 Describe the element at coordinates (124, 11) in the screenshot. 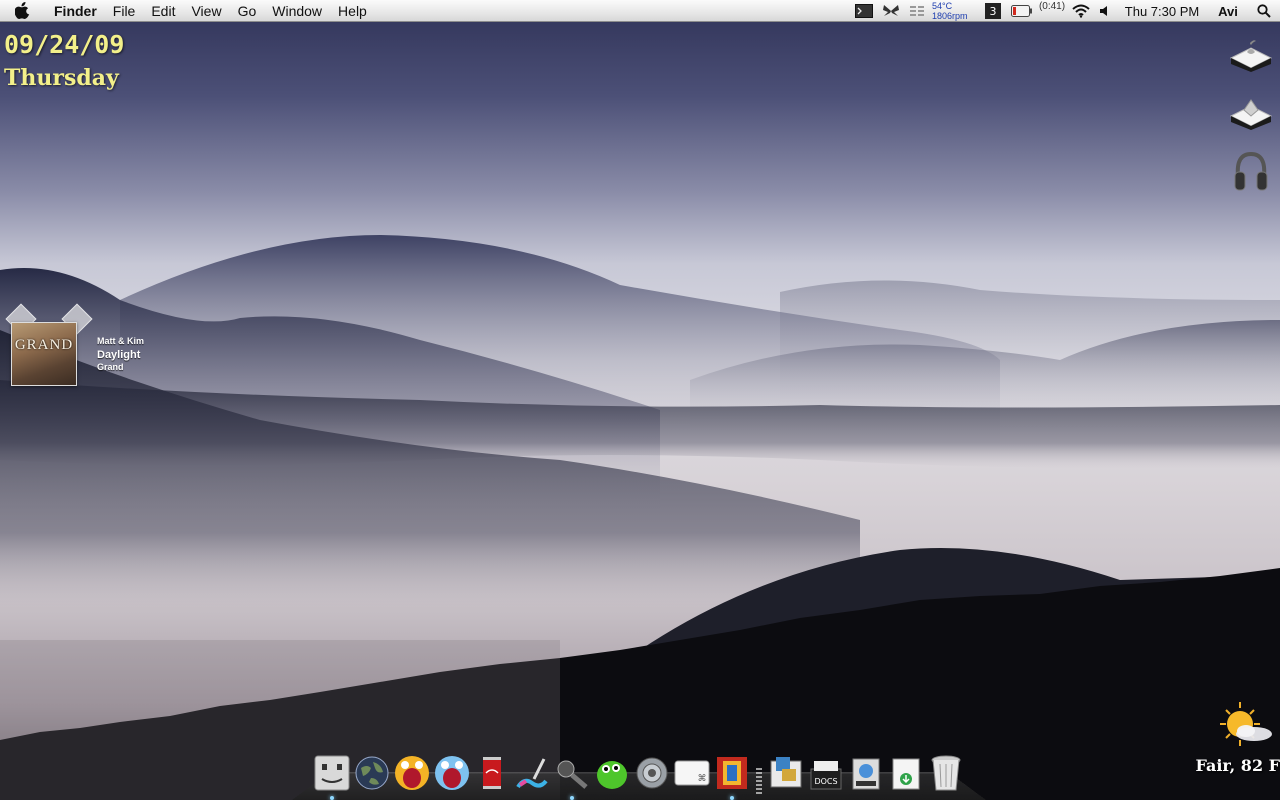

I see `menu-file: File` at that location.